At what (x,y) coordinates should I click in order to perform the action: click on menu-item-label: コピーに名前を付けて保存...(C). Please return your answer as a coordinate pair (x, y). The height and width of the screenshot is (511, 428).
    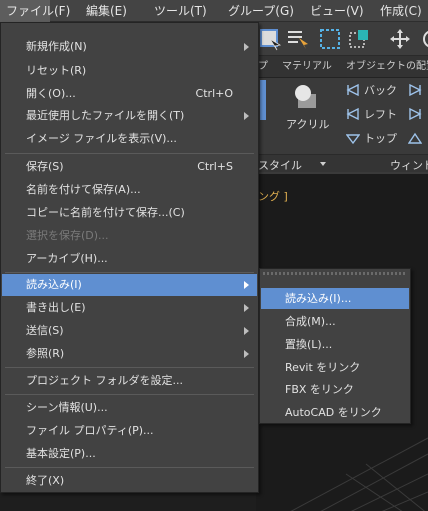
    Looking at the image, I should click on (105, 212).